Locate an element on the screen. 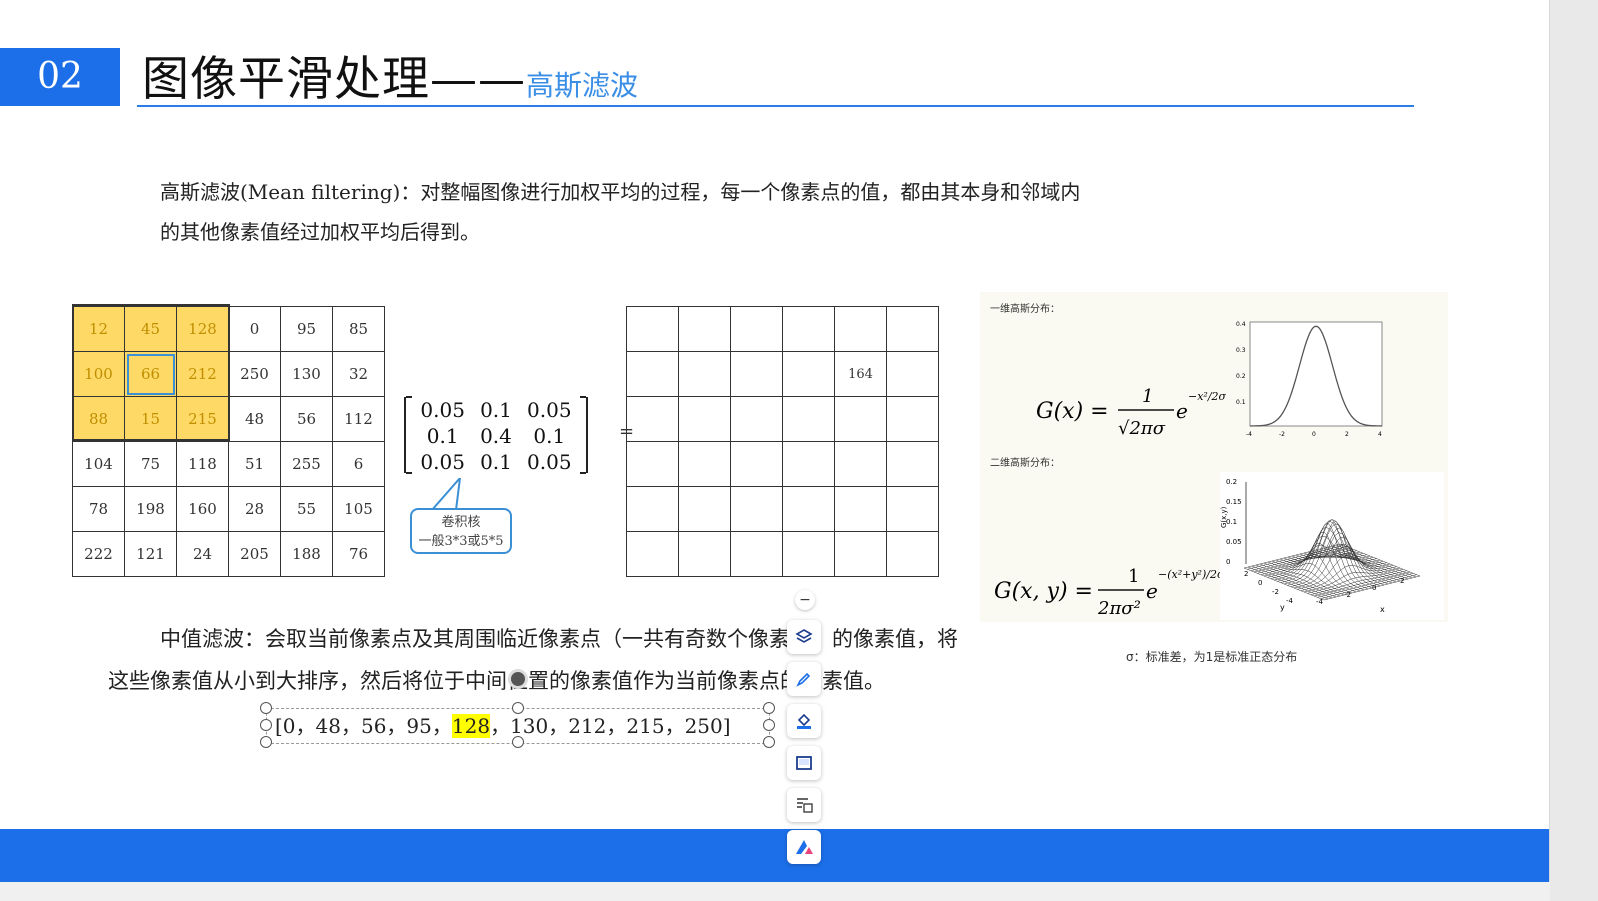  pixel-cell: 205 is located at coordinates (254, 554).